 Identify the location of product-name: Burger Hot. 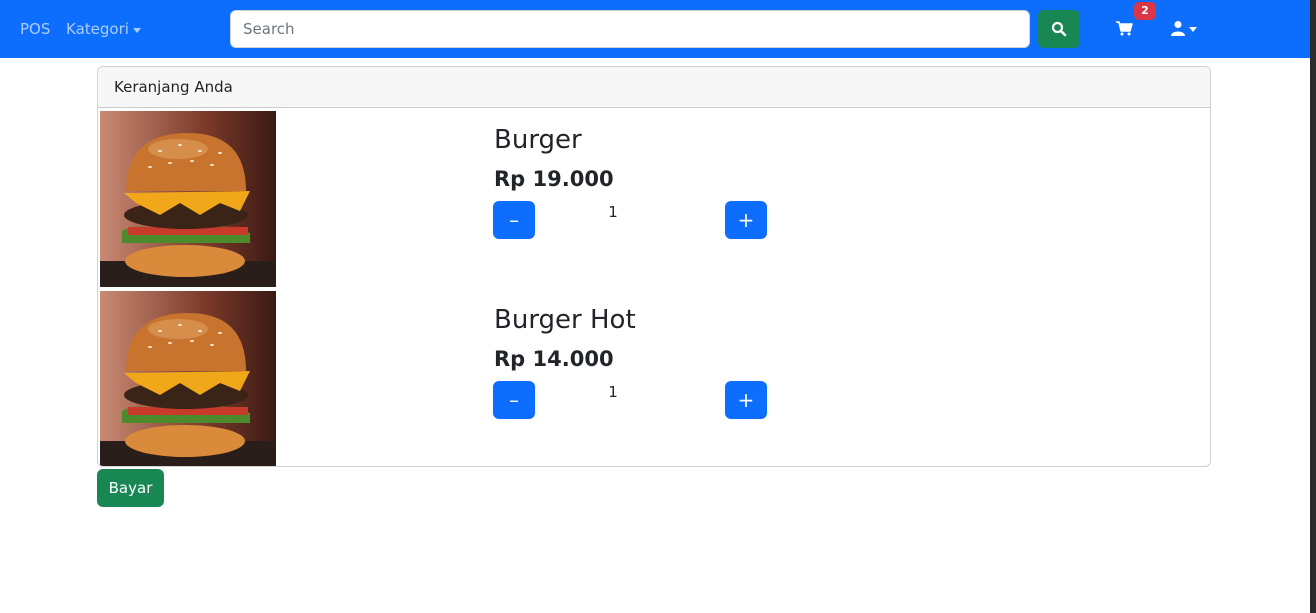
(565, 320).